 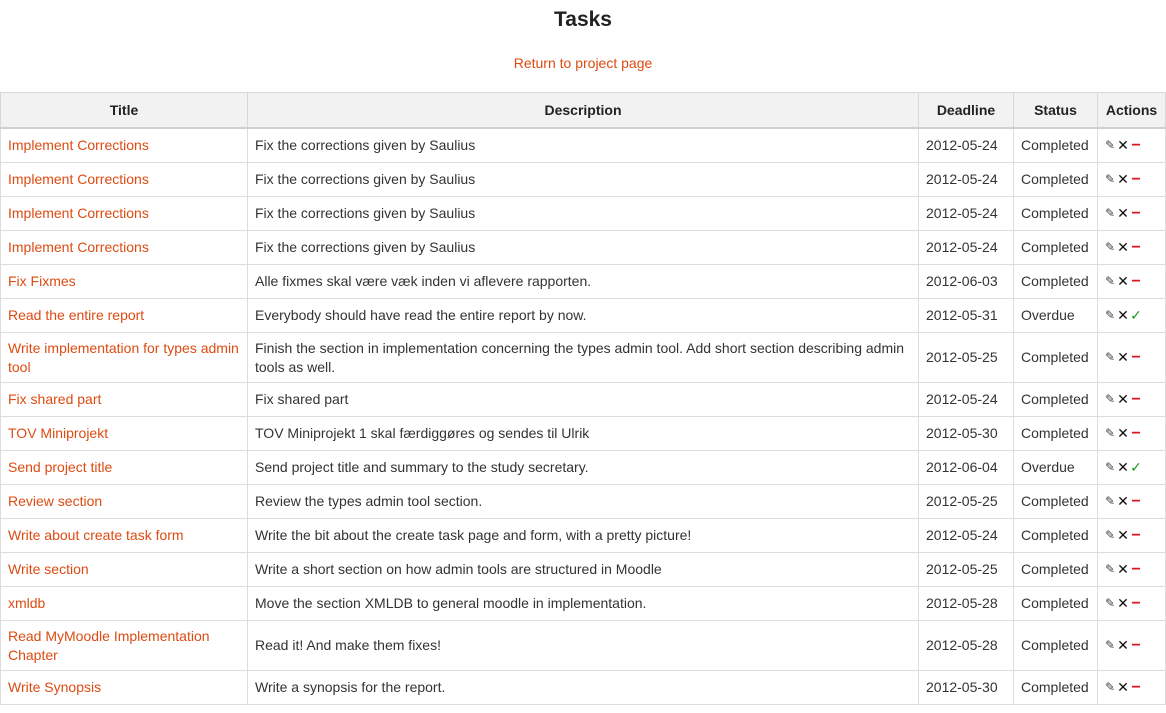 What do you see at coordinates (96, 535) in the screenshot?
I see `task-title-link: Write about create task form` at bounding box center [96, 535].